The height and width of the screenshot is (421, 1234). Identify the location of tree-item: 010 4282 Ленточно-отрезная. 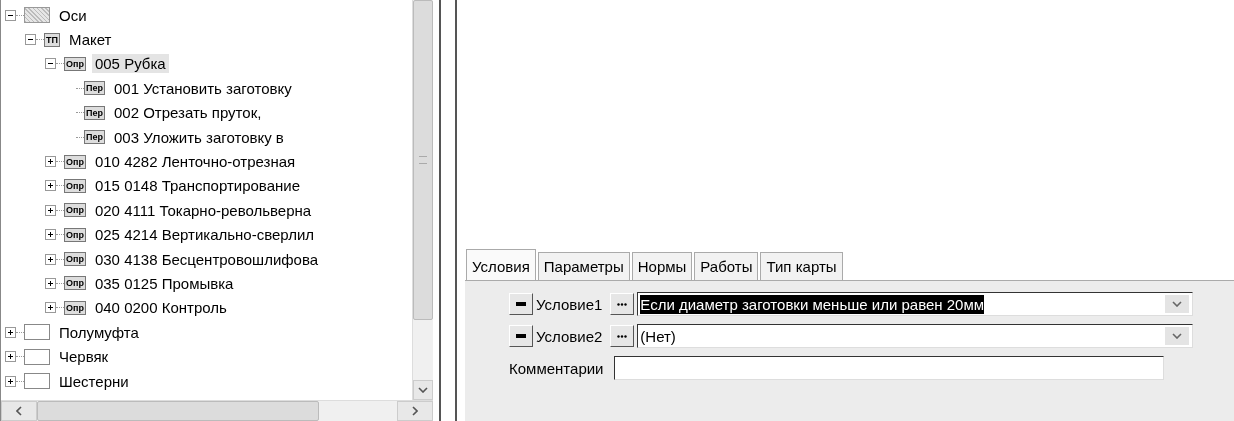
(195, 162).